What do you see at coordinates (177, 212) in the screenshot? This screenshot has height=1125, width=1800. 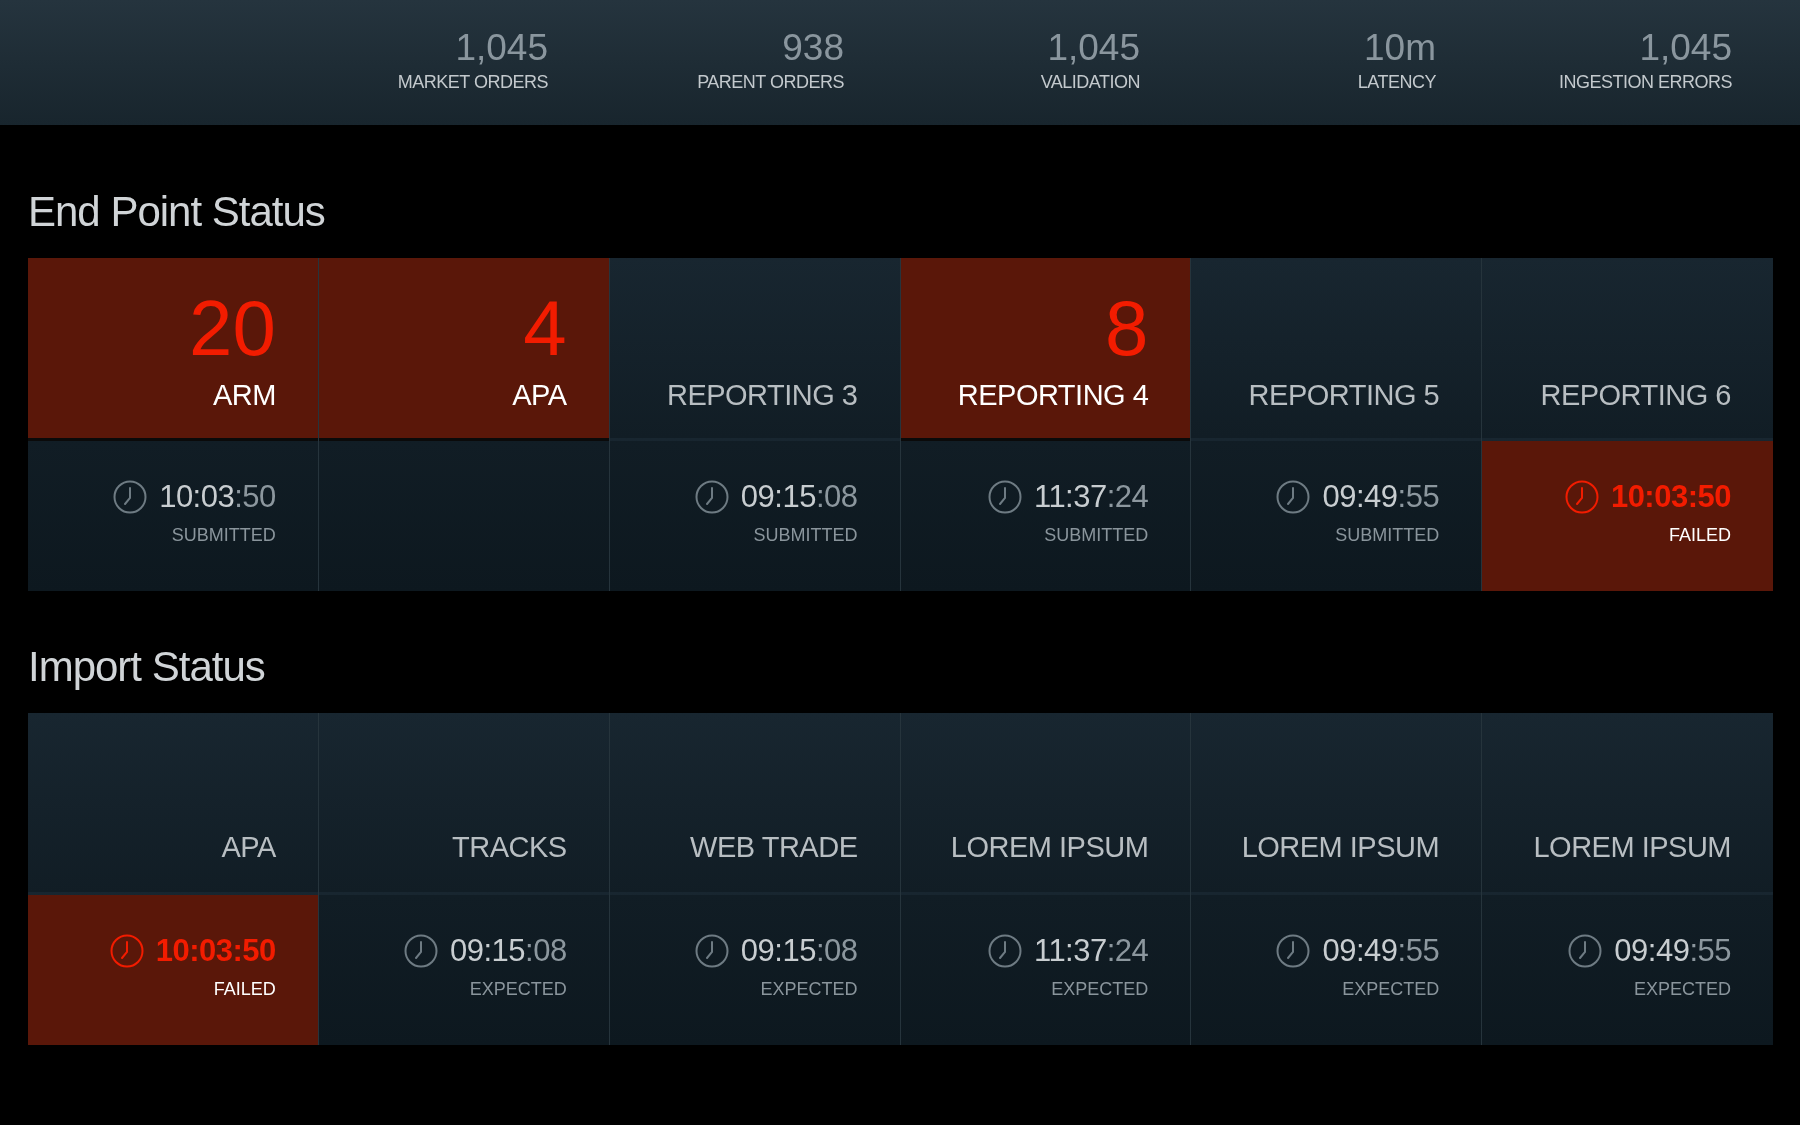 I see `section-title: End Point Status` at bounding box center [177, 212].